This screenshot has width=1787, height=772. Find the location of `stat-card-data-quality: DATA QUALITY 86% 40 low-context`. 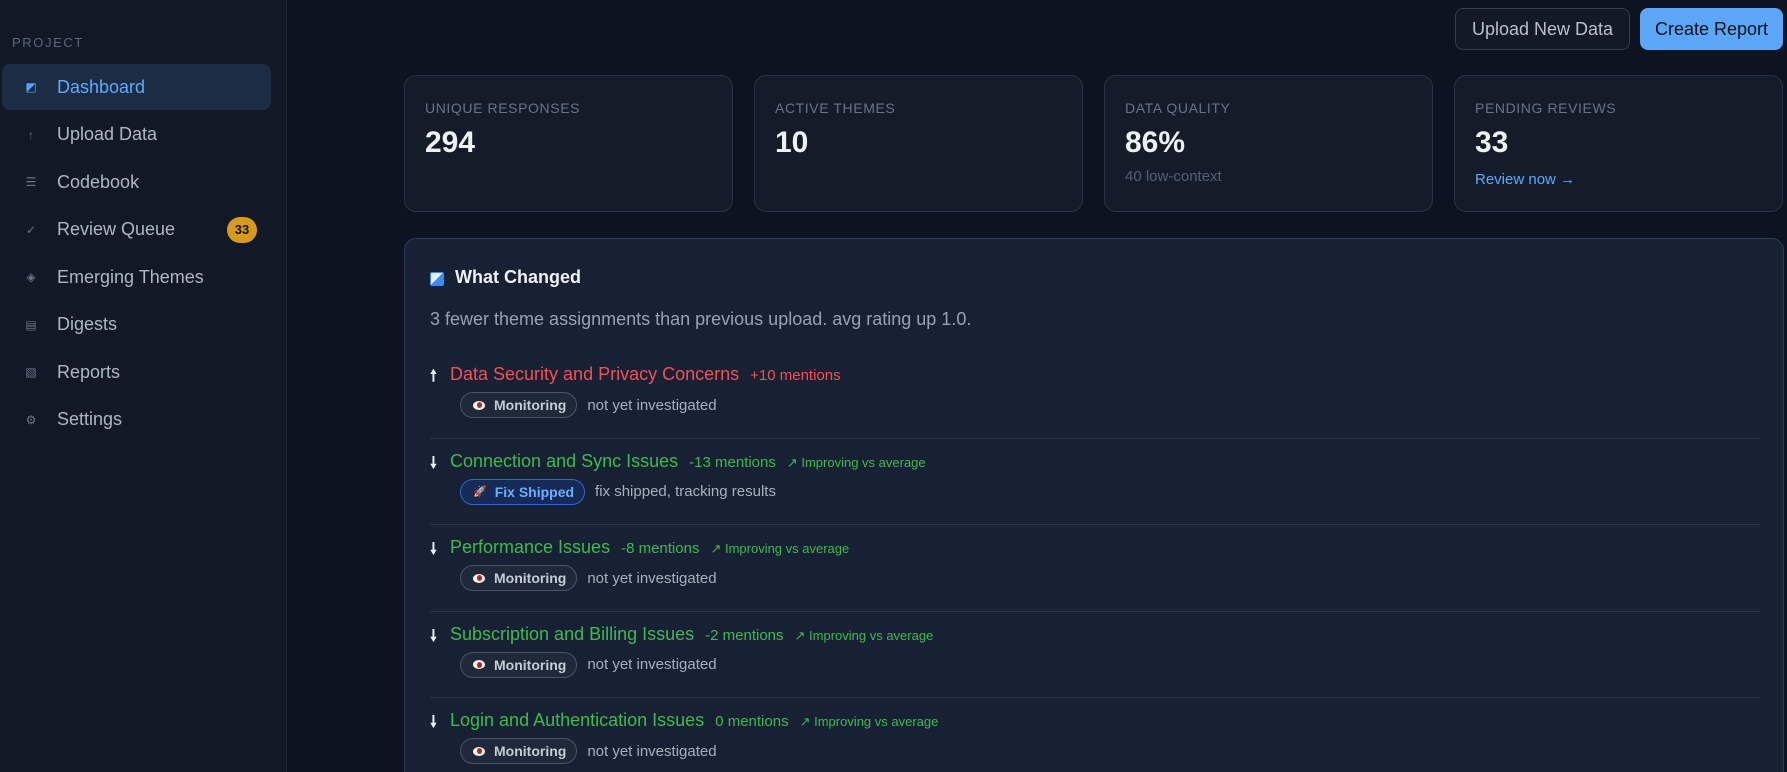

stat-card-data-quality: DATA QUALITY 86% 40 low-context is located at coordinates (1268, 143).